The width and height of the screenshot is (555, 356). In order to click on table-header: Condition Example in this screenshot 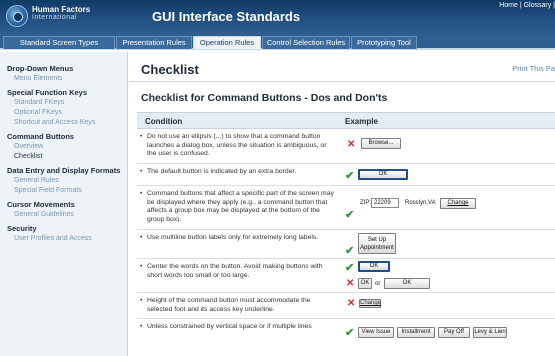, I will do `click(346, 120)`.